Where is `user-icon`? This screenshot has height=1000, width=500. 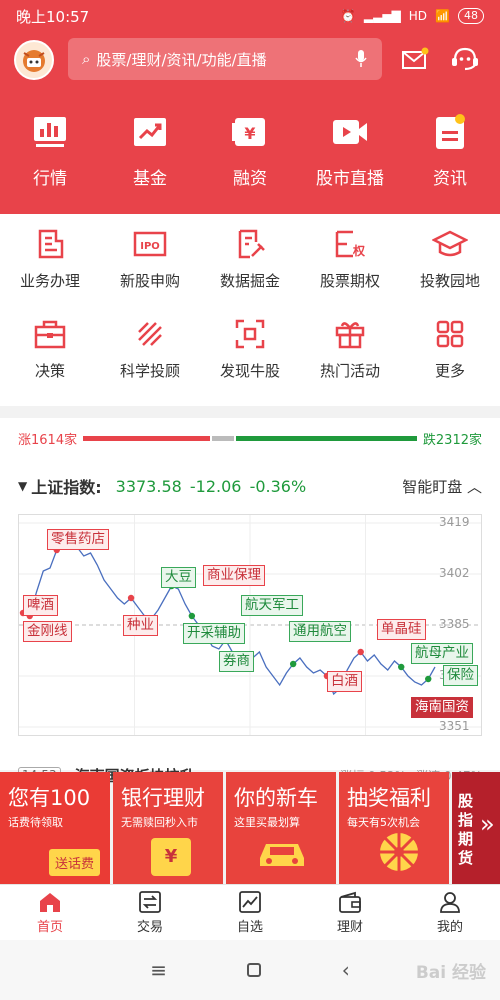
user-icon is located at coordinates (450, 902).